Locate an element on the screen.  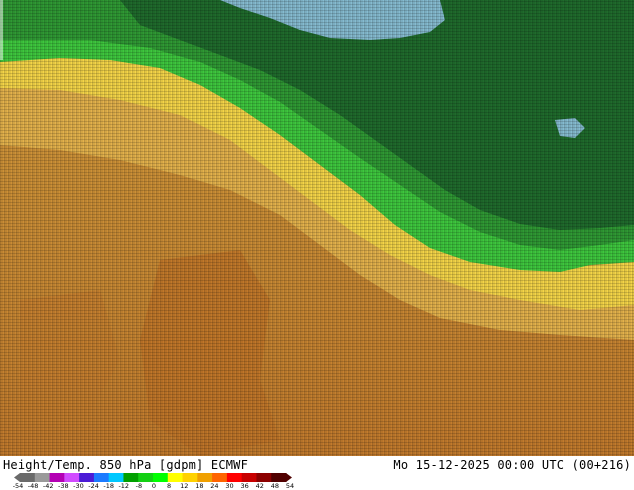
legend-tick-label: -54 is located at coordinates (18, 486).